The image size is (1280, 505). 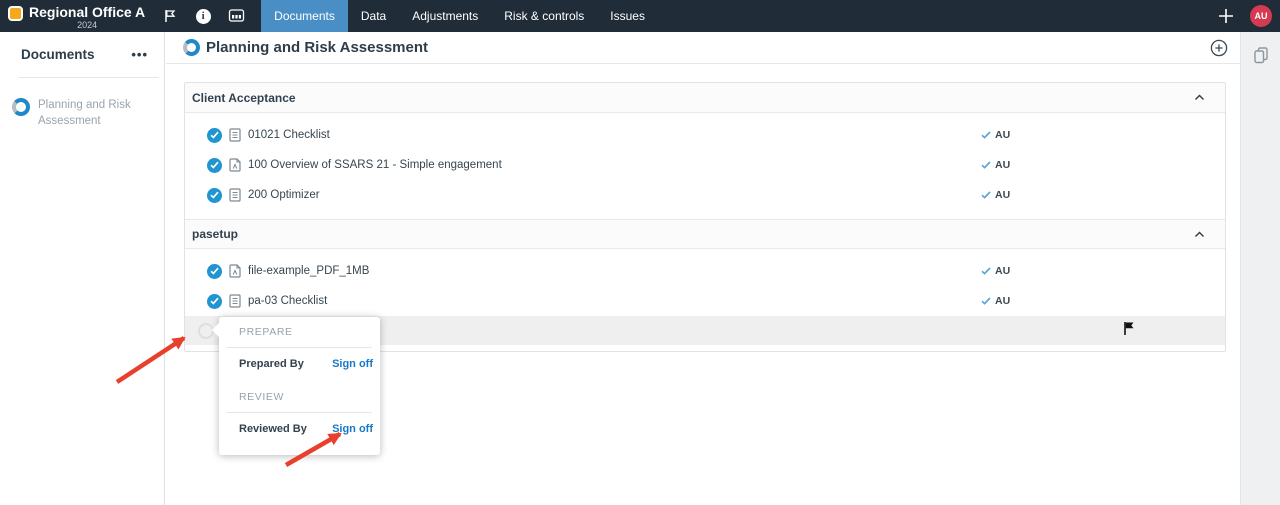 I want to click on tab-documents: Documents, so click(x=304, y=16).